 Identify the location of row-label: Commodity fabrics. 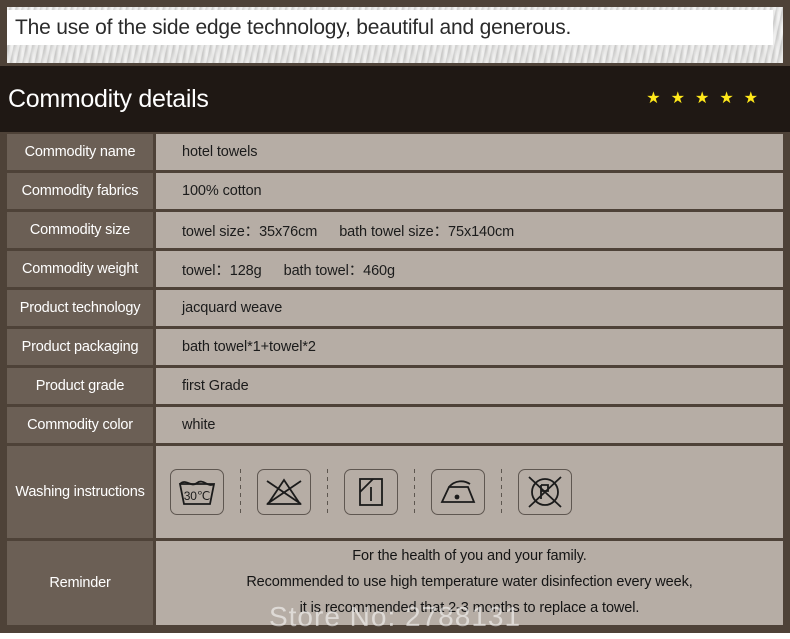
(80, 191).